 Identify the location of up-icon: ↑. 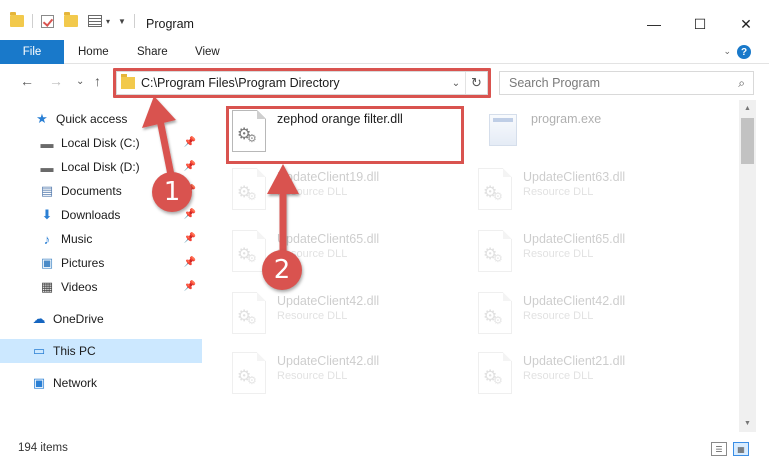
(97, 81).